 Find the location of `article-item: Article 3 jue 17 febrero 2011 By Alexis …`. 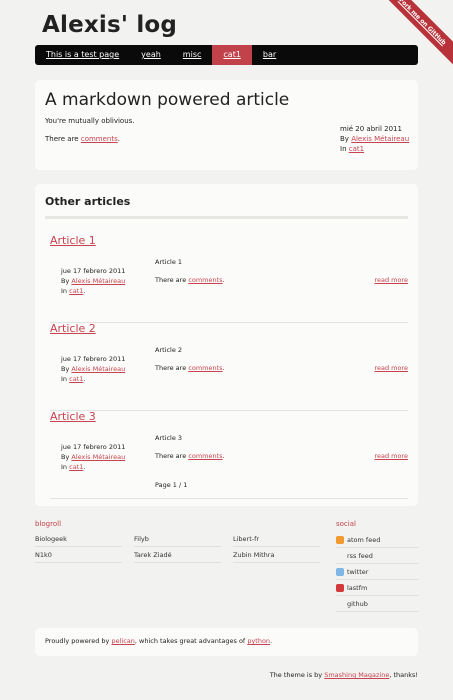

article-item: Article 3 jue 17 febrero 2011 By Alexis … is located at coordinates (229, 454).